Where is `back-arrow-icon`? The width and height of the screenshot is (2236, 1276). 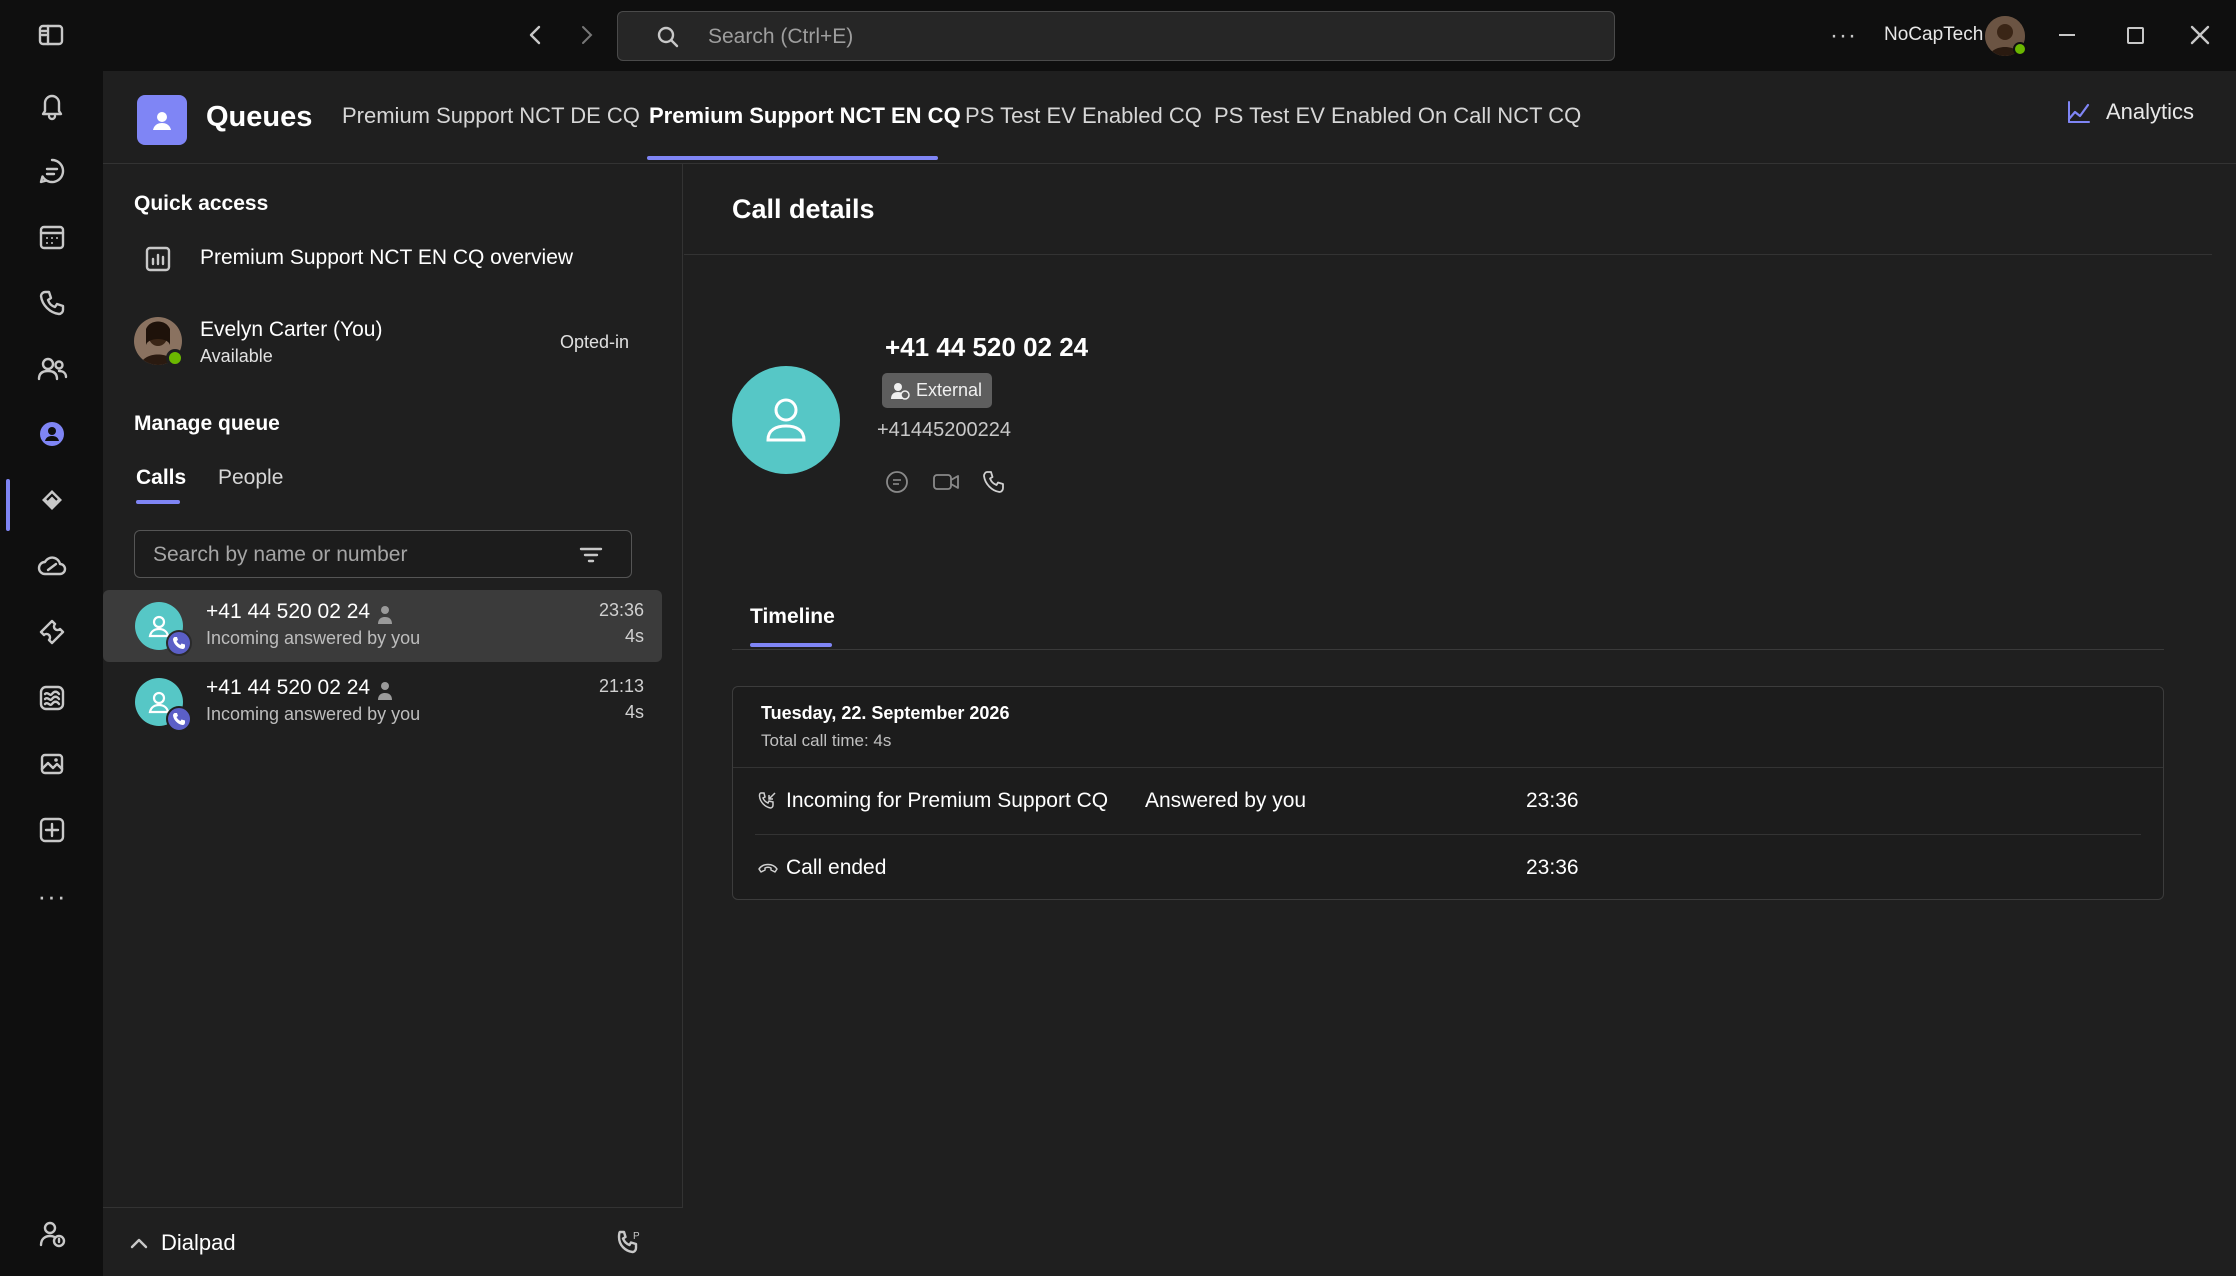
back-arrow-icon is located at coordinates (536, 35).